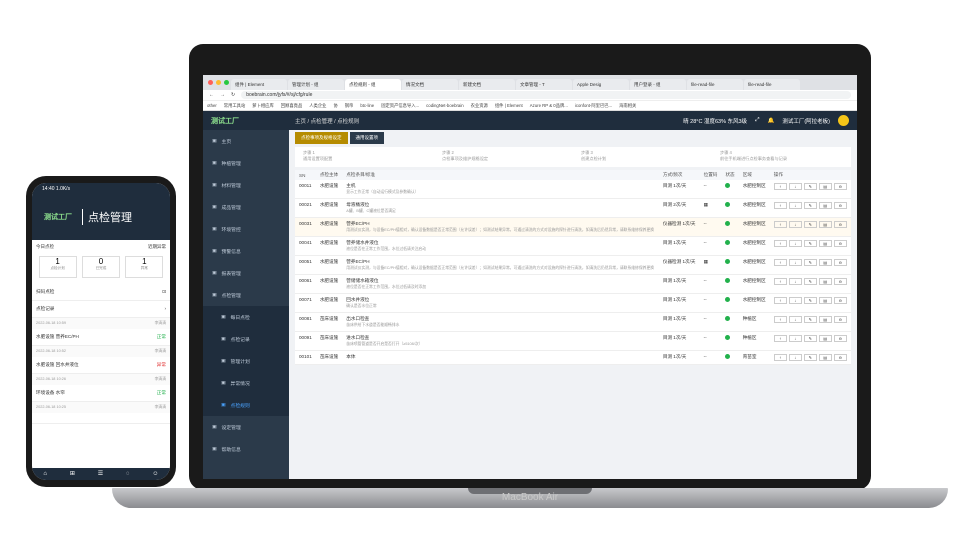  What do you see at coordinates (233, 95) in the screenshot?
I see `reload-icon: ↻` at bounding box center [233, 95].